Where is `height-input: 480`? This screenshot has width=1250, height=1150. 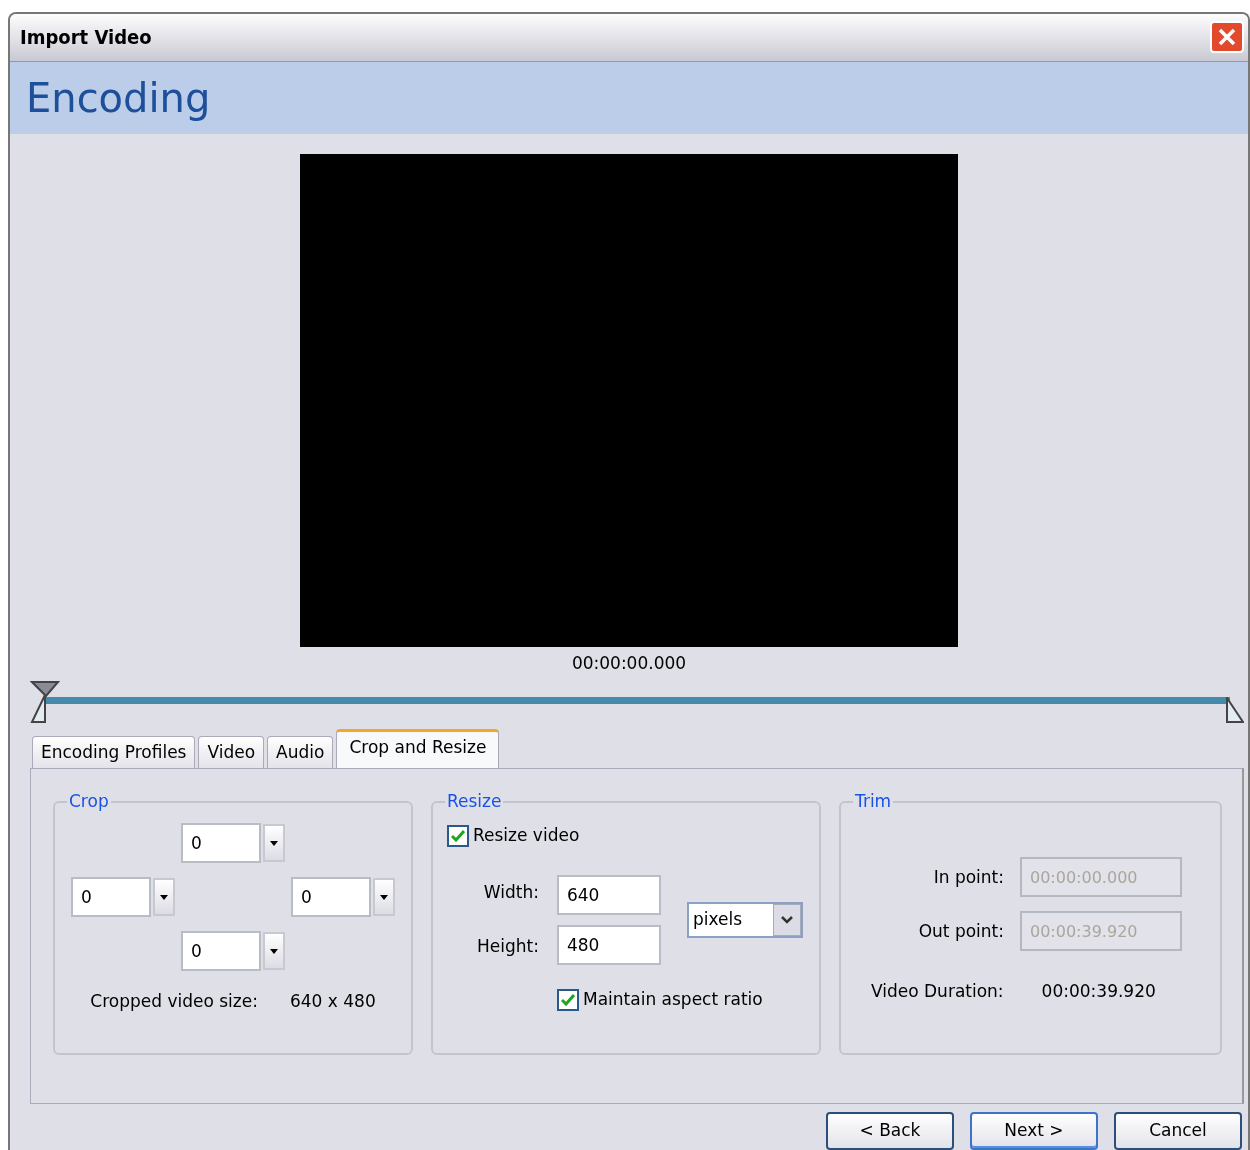
height-input: 480 is located at coordinates (608, 944).